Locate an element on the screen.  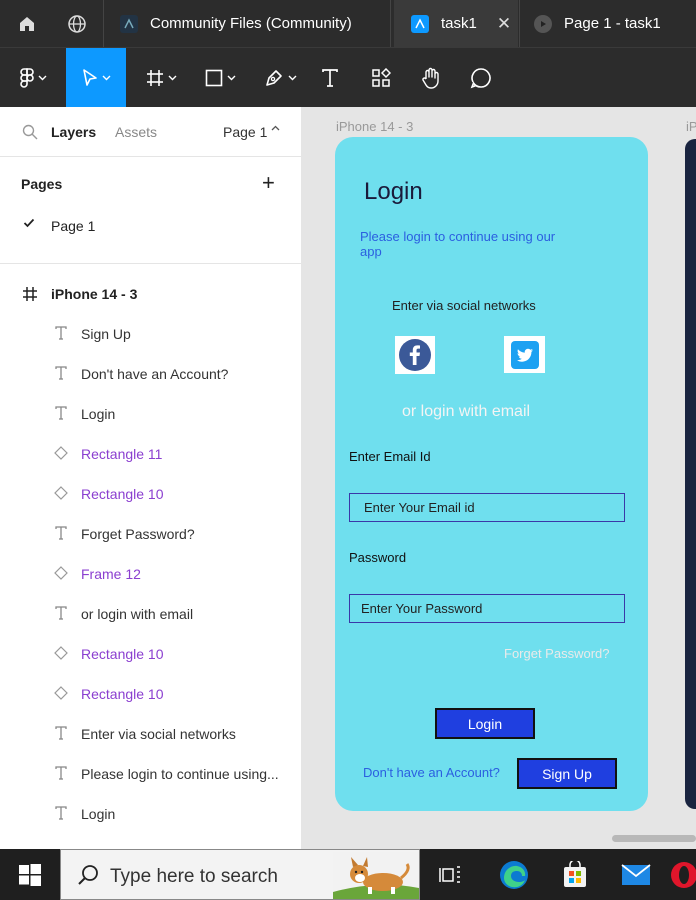
store-icon is located at coordinates (575, 874).